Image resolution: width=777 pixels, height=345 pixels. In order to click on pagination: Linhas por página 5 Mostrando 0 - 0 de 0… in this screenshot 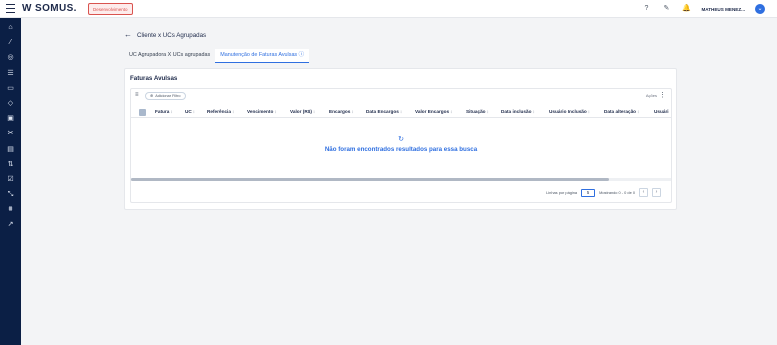, I will do `click(603, 192)`.